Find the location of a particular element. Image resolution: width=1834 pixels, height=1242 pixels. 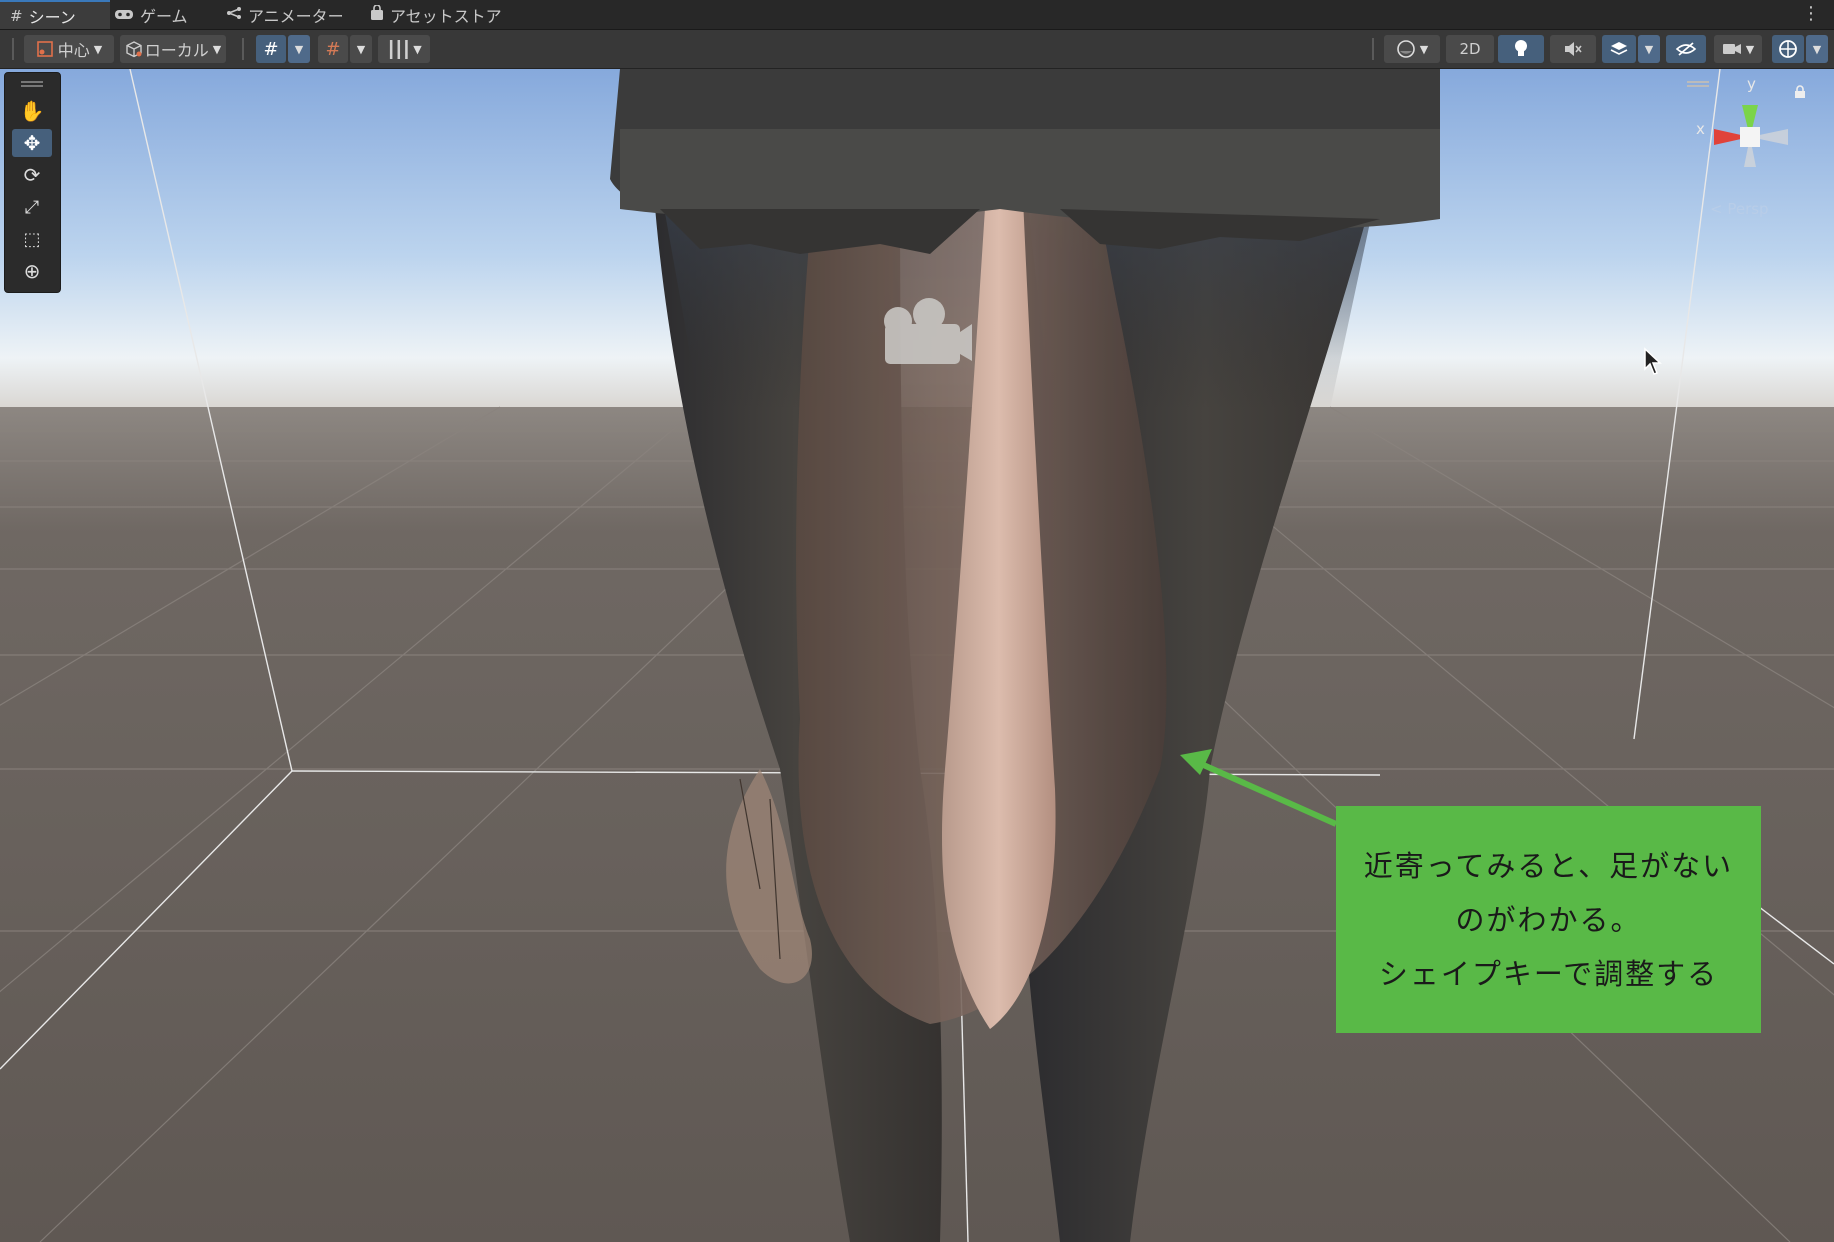

transform-combined-icon: ⊕ is located at coordinates (32, 271).